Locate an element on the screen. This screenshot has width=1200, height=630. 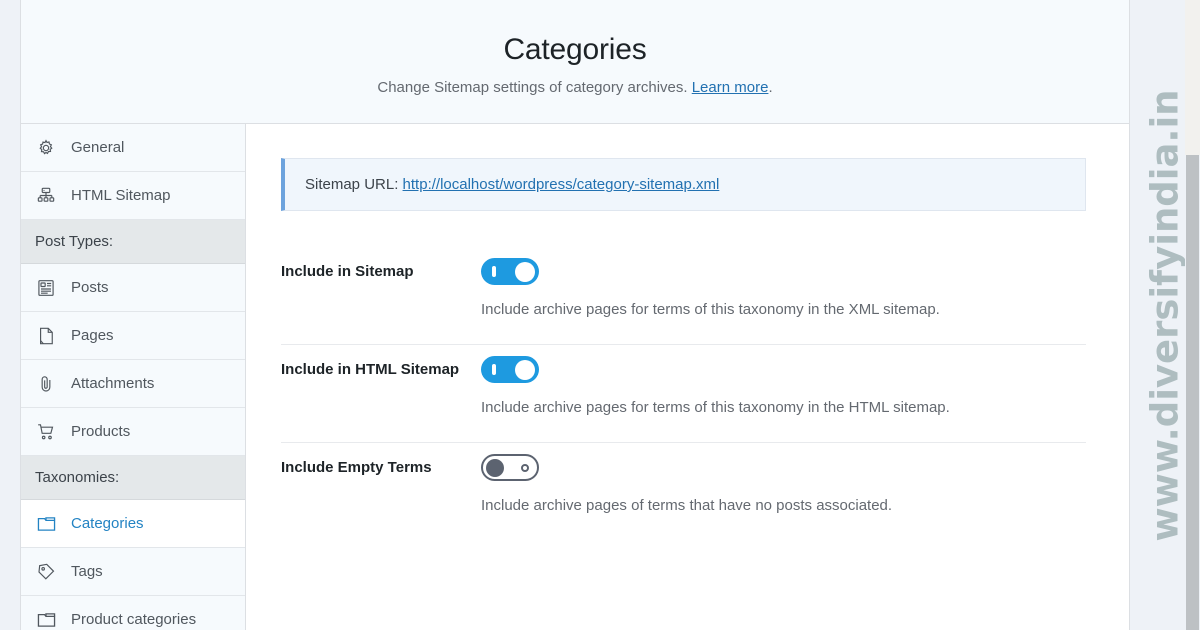
page-icon is located at coordinates (46, 336).